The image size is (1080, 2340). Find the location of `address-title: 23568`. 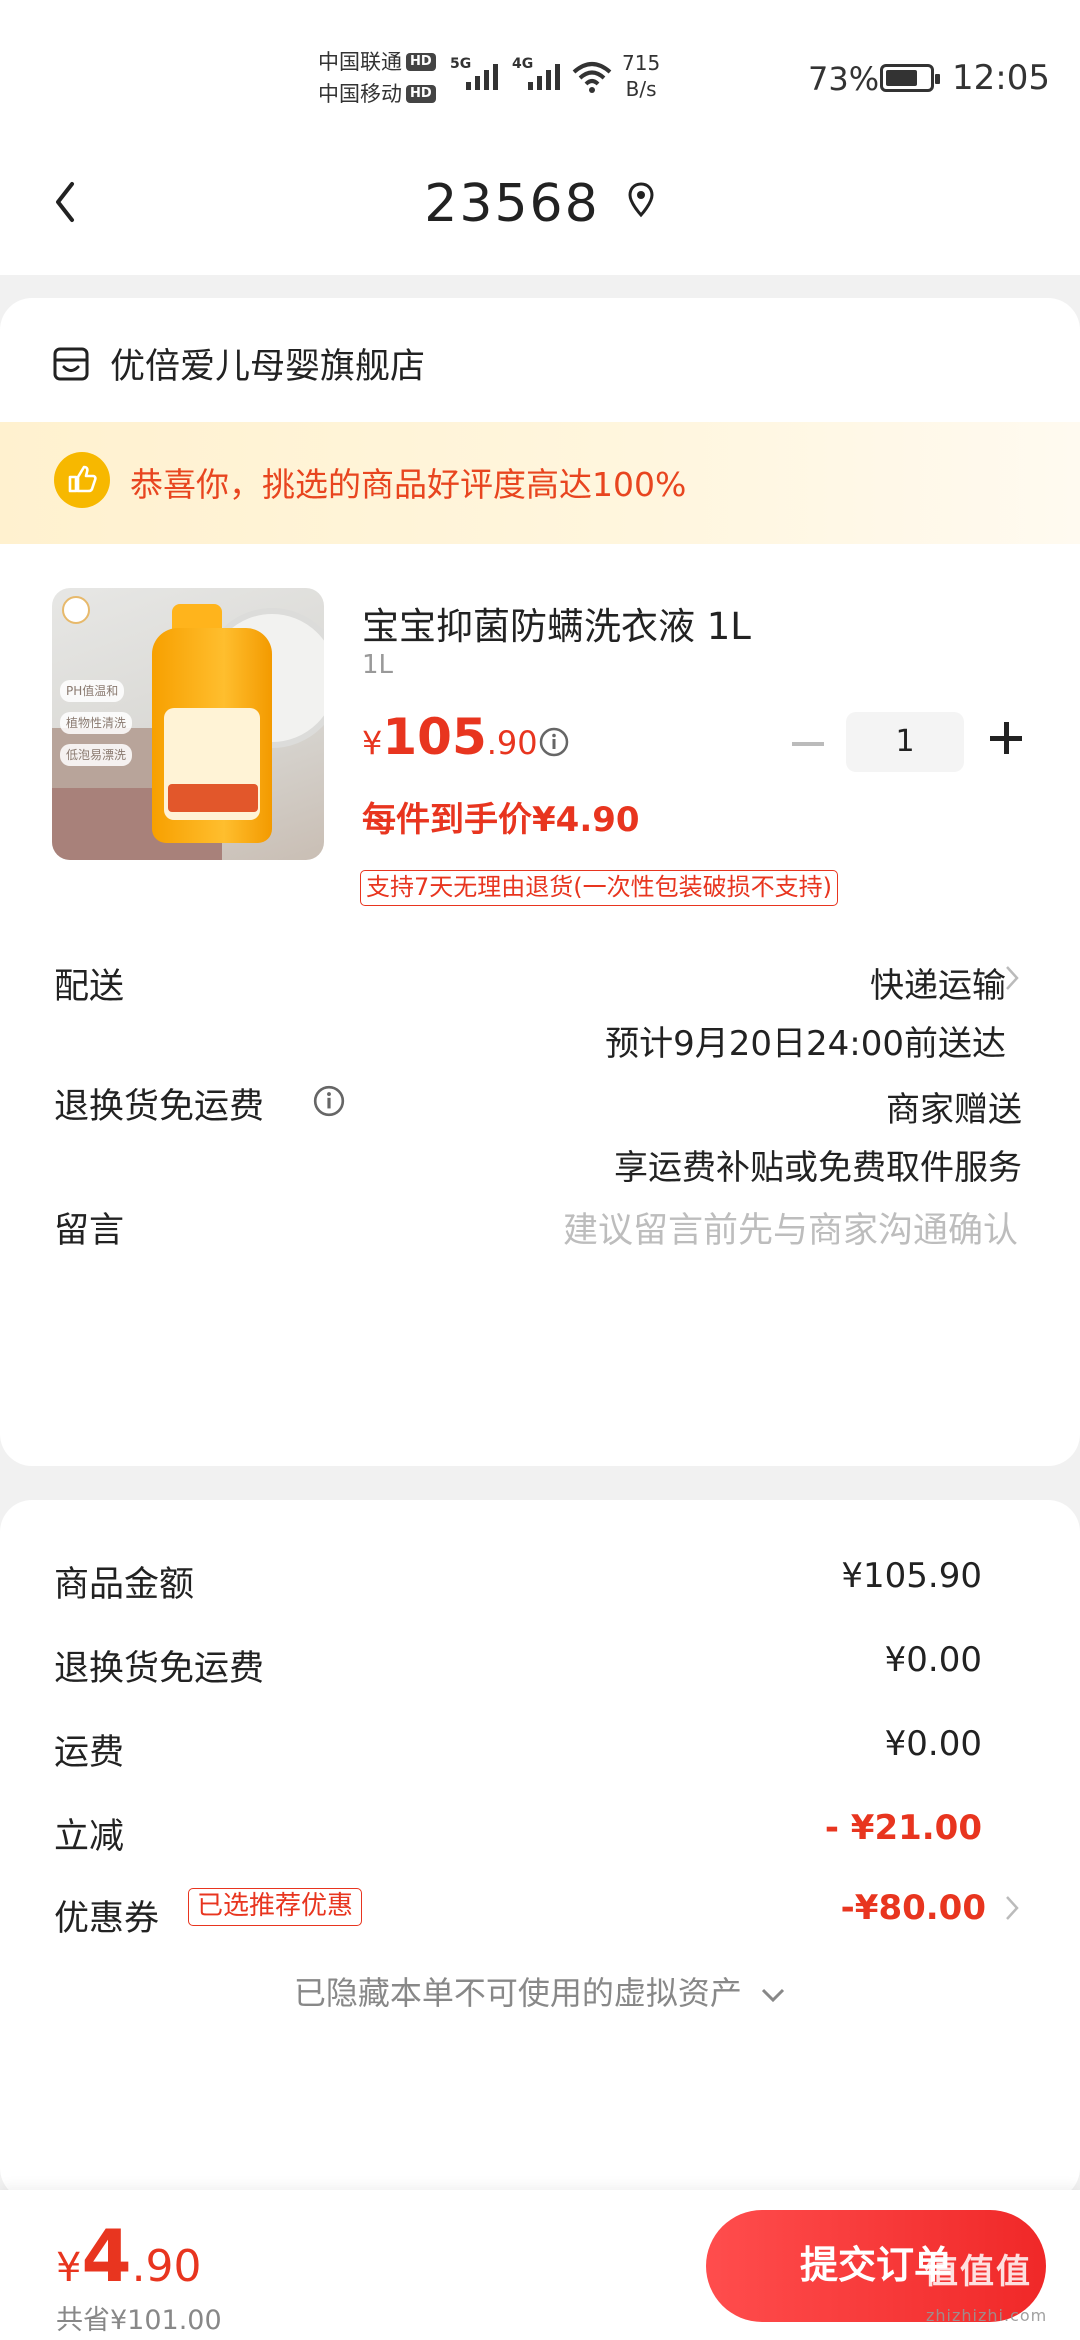

address-title: 23568 is located at coordinates (540, 204).